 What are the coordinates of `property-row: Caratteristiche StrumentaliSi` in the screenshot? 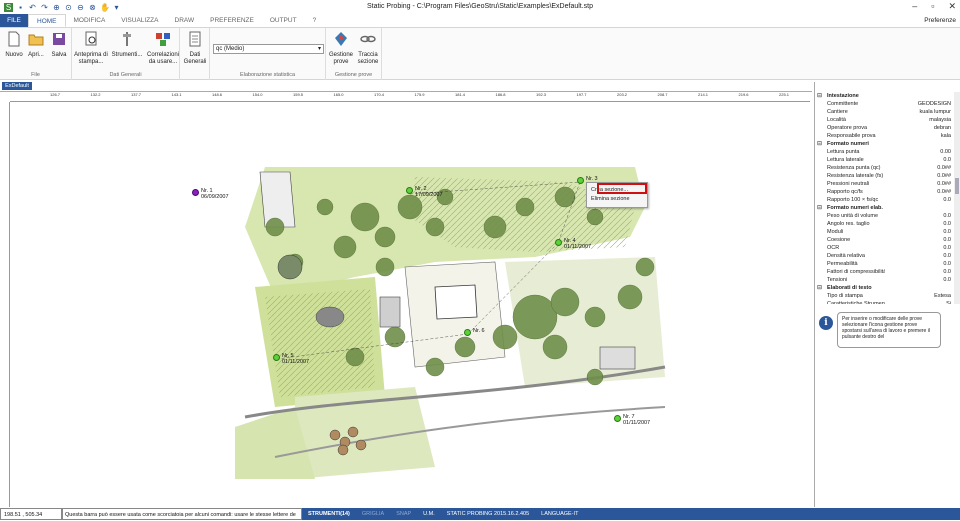 It's located at (885, 302).